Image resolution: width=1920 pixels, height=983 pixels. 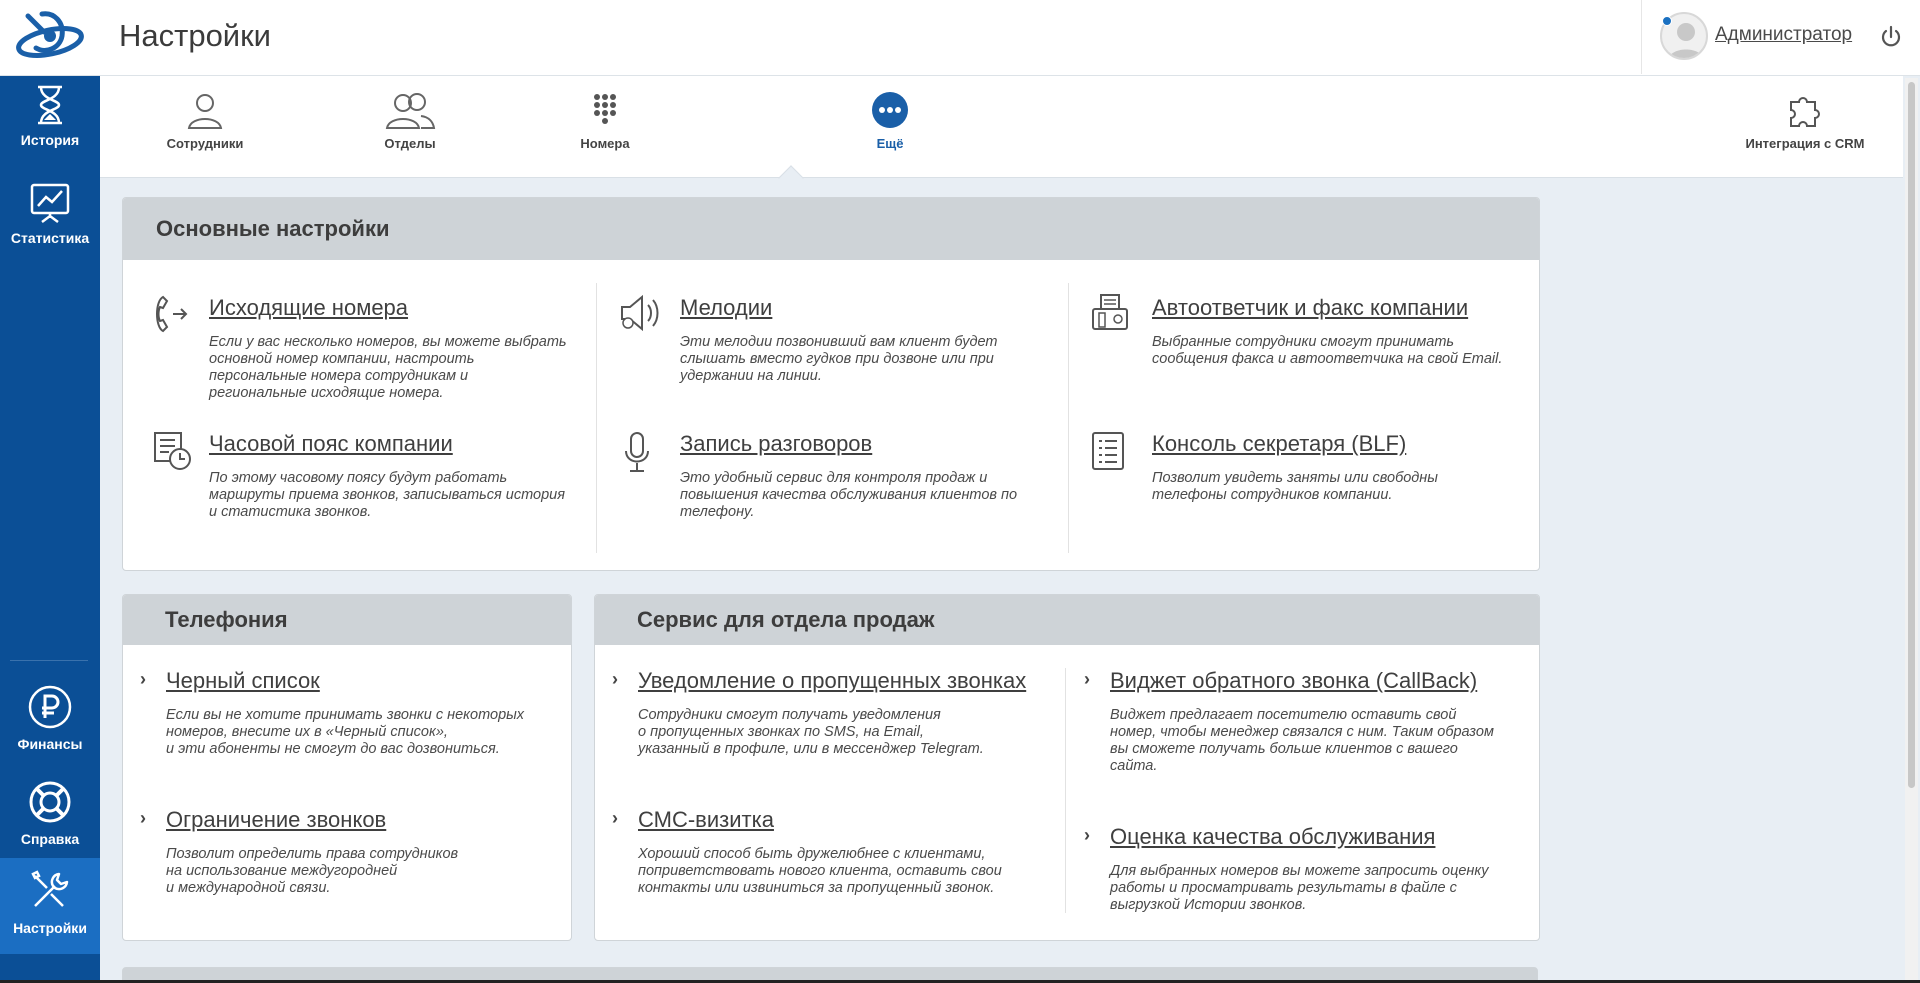 What do you see at coordinates (1322, 837) in the screenshot?
I see `item-title-link: Оценка качества обслуживания` at bounding box center [1322, 837].